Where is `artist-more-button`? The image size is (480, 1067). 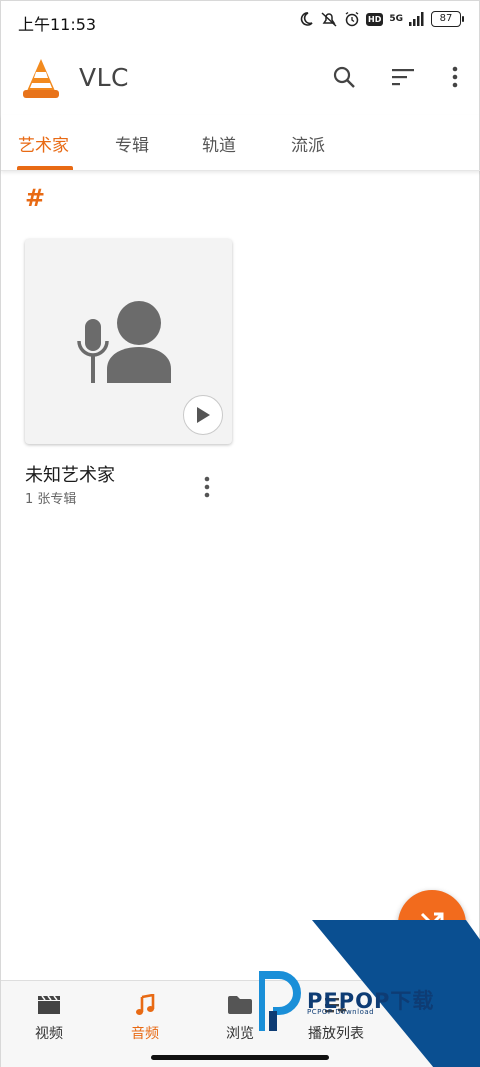
artist-more-button is located at coordinates (207, 487).